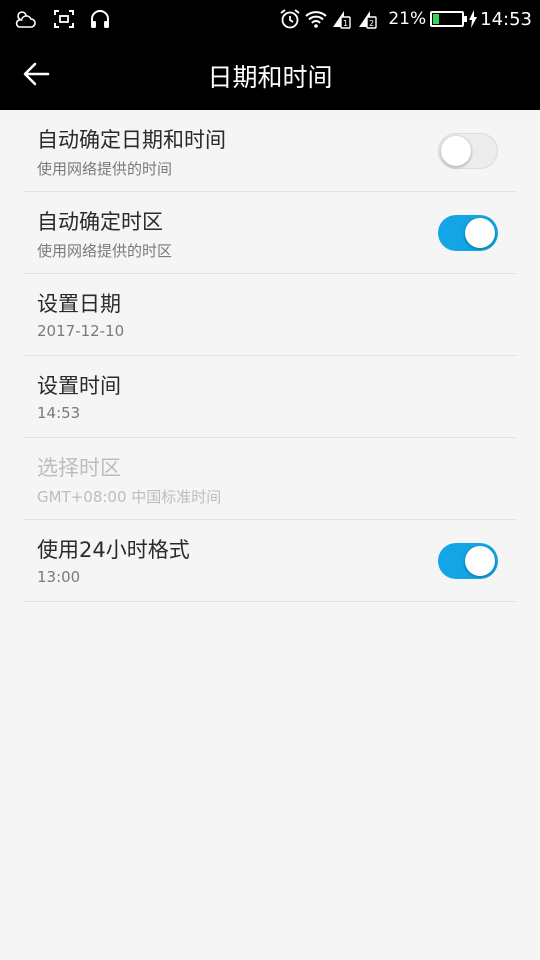 Image resolution: width=540 pixels, height=960 pixels. I want to click on svg-text: 1, so click(345, 23).